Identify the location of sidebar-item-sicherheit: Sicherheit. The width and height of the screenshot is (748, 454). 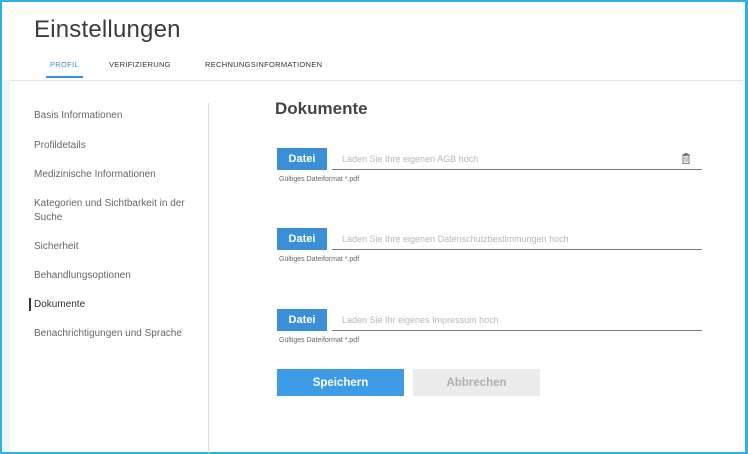
(116, 247).